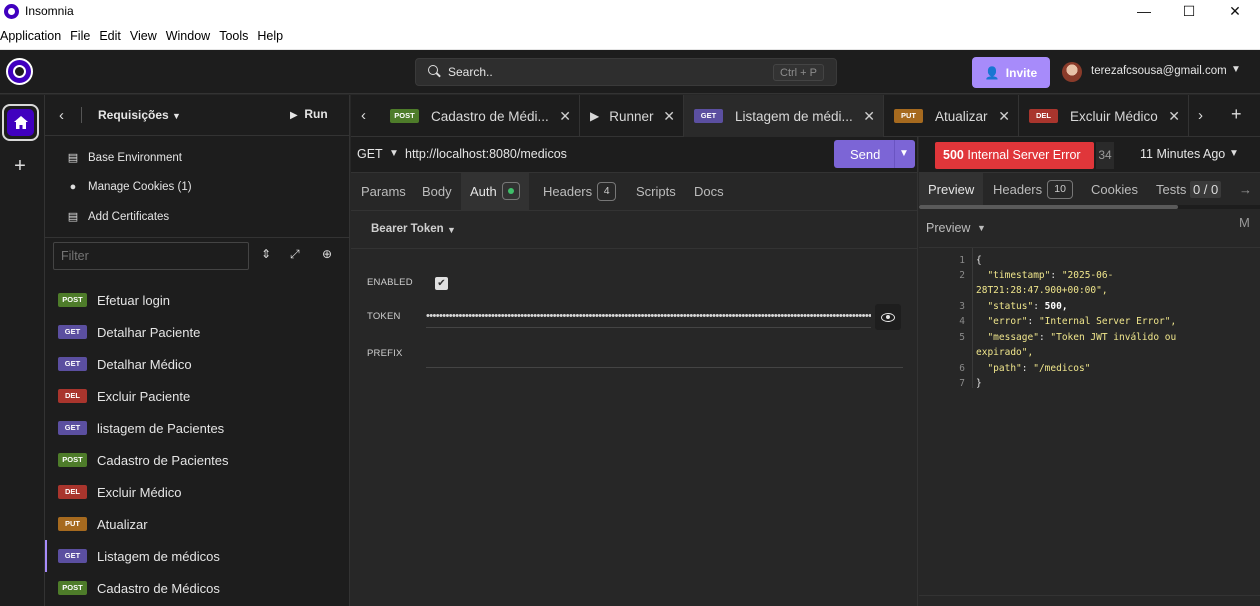 The height and width of the screenshot is (606, 1260). What do you see at coordinates (1189, 11) in the screenshot?
I see `maximize-button: ☐` at bounding box center [1189, 11].